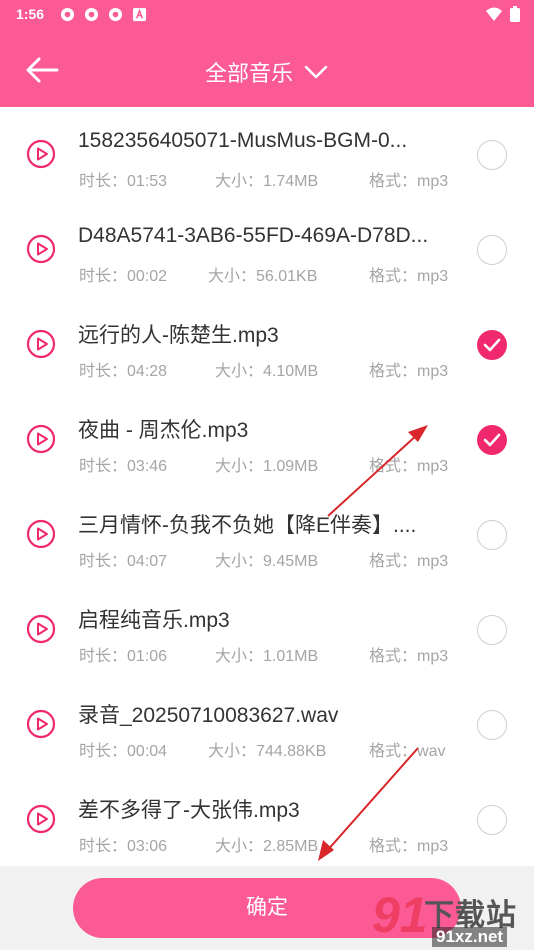 This screenshot has height=950, width=534. I want to click on status-time: 1:56, so click(30, 14).